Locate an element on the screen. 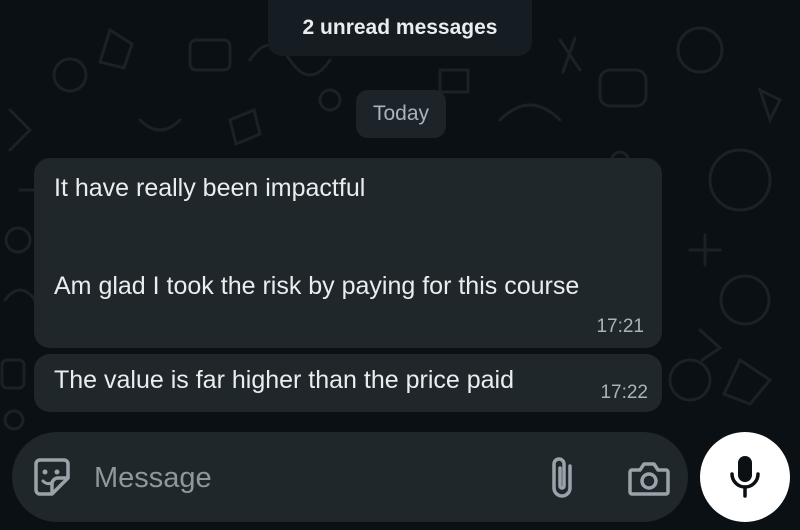 The width and height of the screenshot is (800, 530). date-divider-label: Today is located at coordinates (401, 113).